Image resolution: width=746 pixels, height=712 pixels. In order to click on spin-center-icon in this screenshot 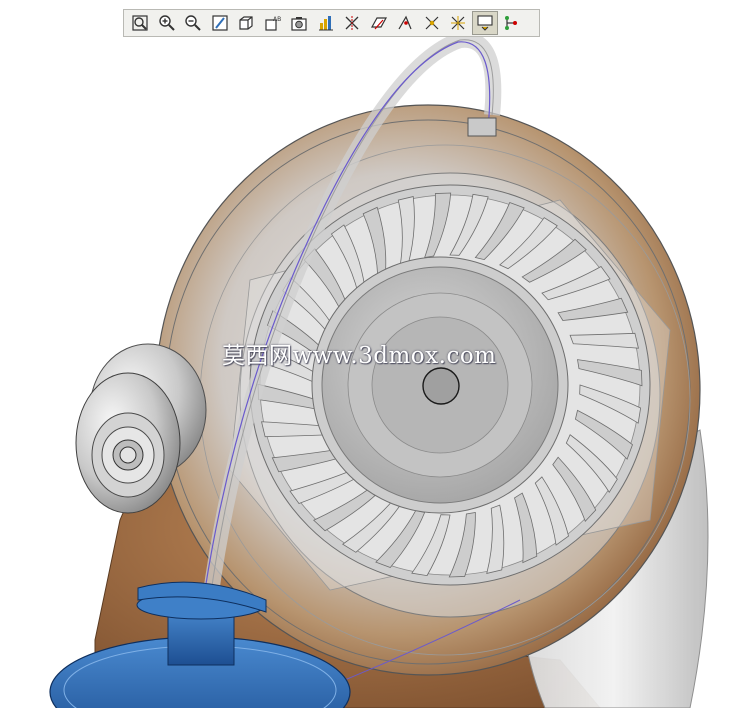, I will do `click(484, 23)`.